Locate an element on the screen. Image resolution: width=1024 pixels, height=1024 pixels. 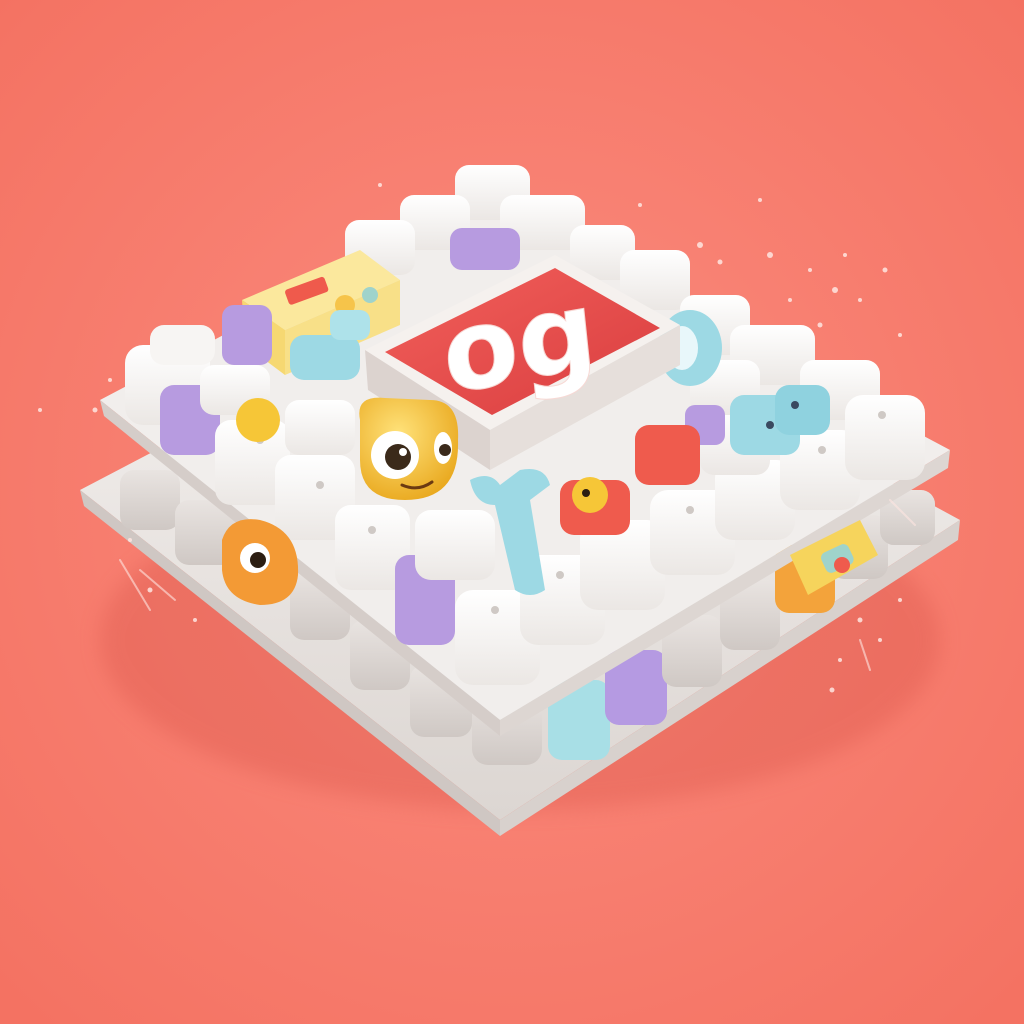
red-block is located at coordinates (667, 455).